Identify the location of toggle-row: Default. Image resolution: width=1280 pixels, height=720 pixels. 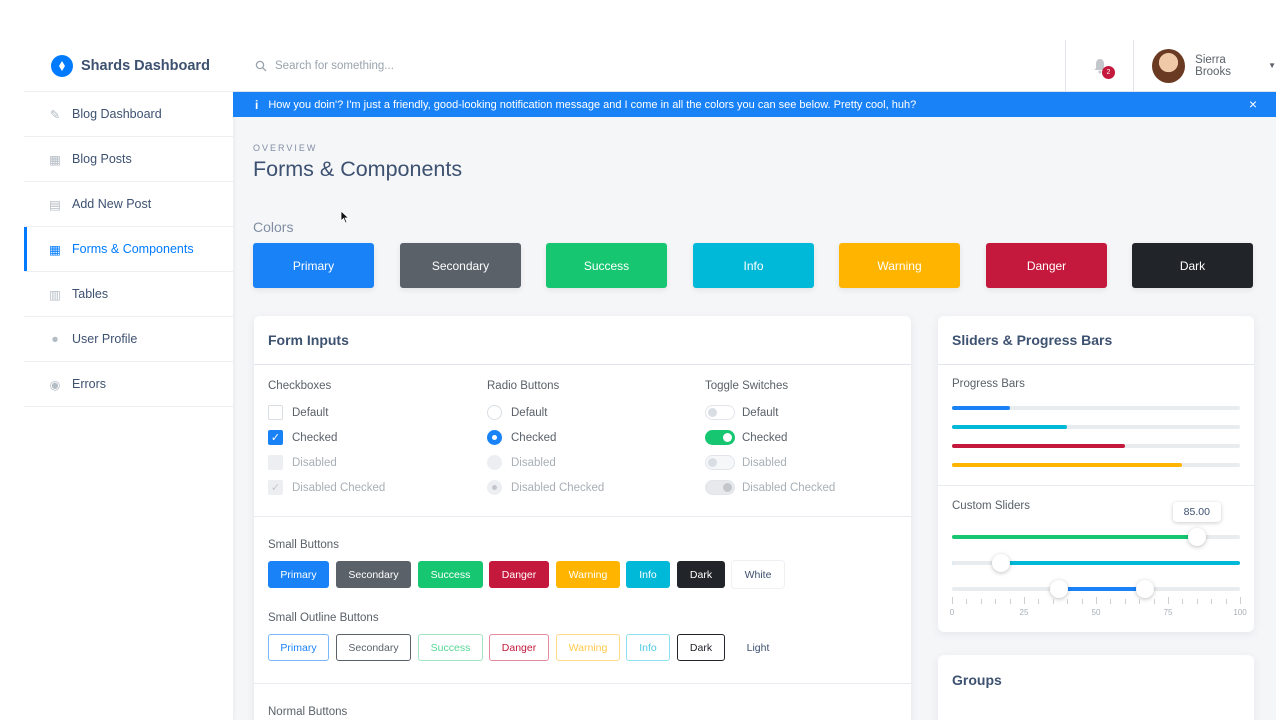
(770, 412).